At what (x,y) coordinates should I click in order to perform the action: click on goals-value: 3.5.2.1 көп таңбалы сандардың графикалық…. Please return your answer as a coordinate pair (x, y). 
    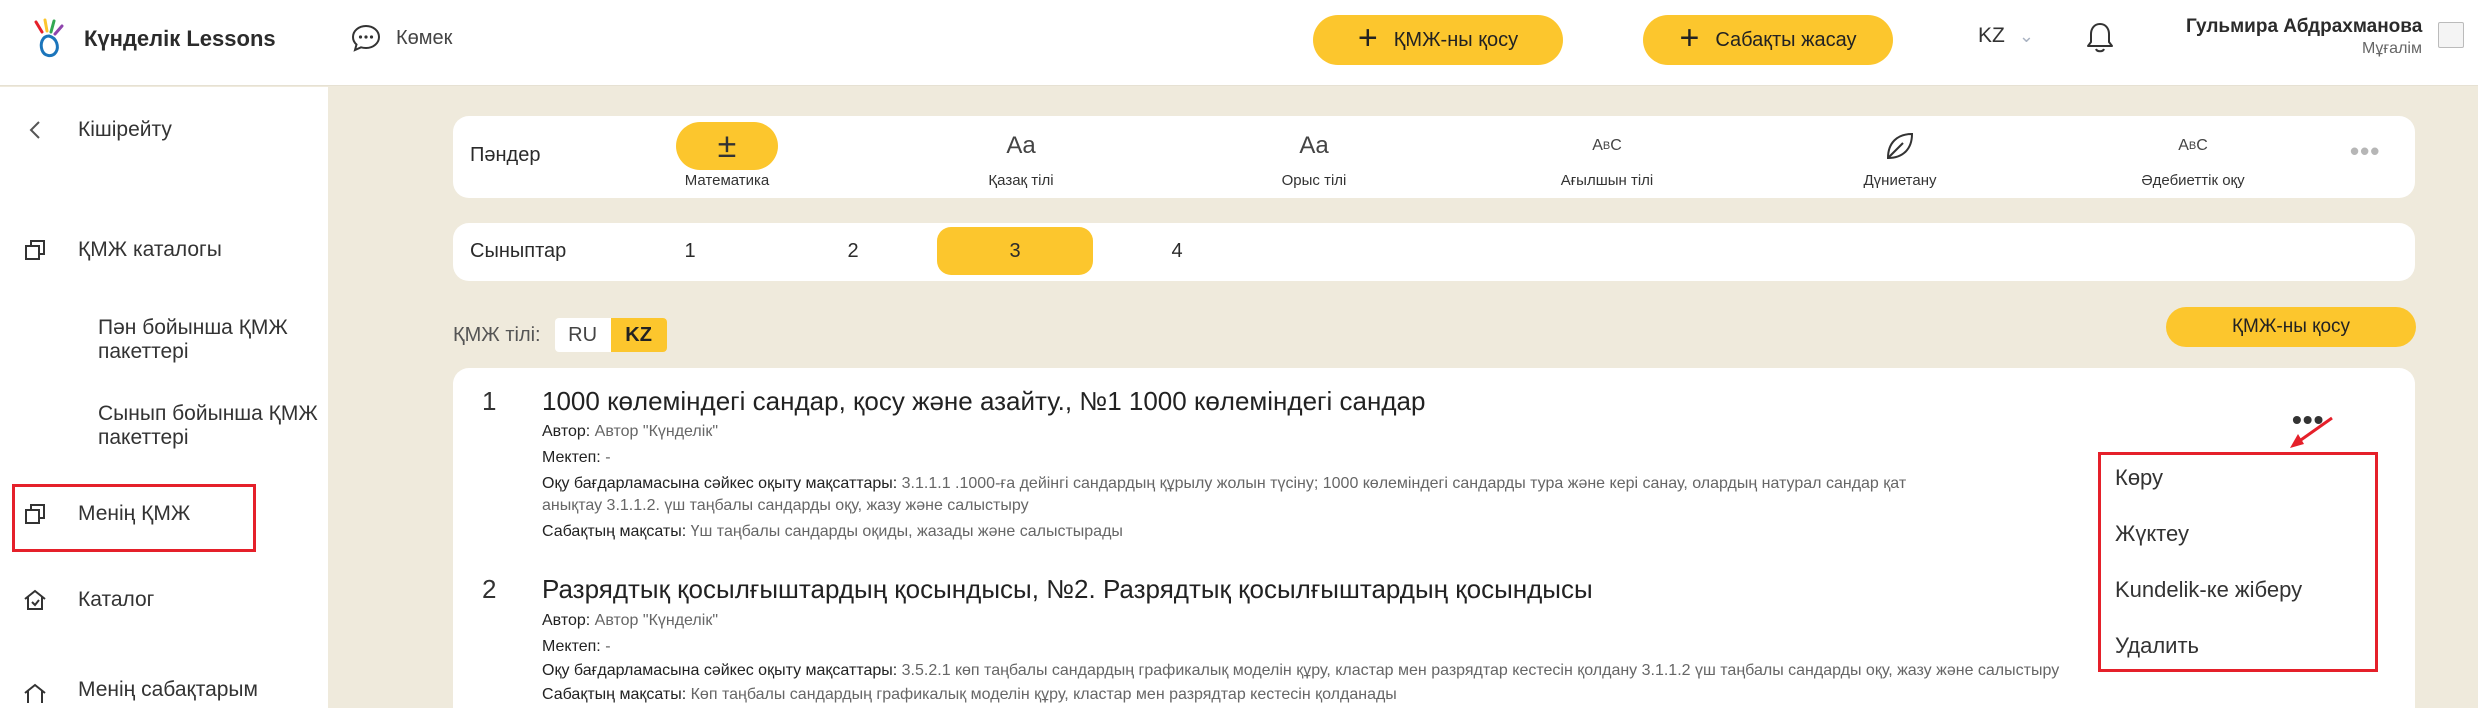
    Looking at the image, I should click on (1480, 670).